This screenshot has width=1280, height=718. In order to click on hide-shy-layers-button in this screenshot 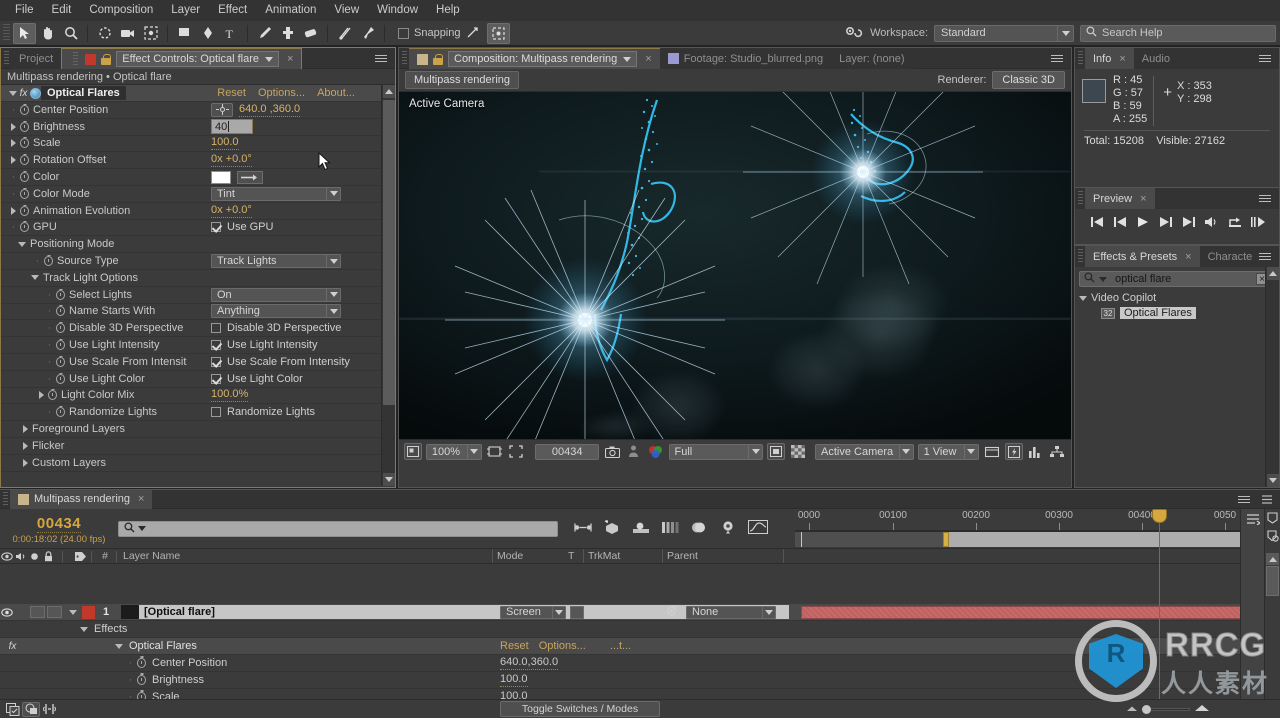, I will do `click(31, 709)`.